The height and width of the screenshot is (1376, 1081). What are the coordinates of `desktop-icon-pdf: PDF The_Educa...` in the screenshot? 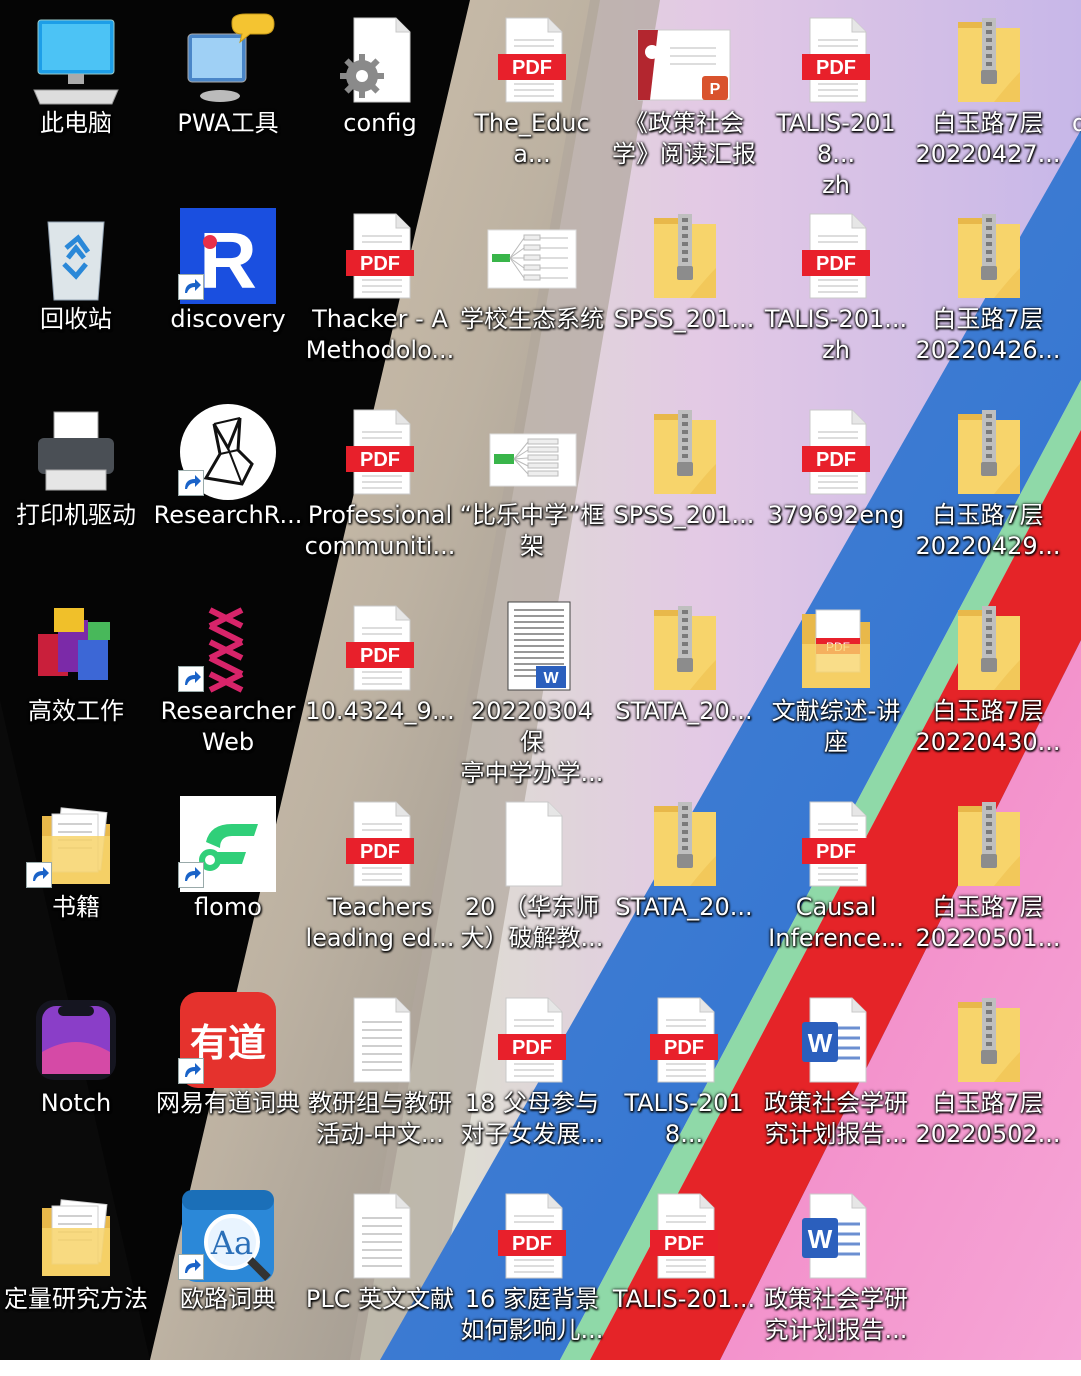 It's located at (532, 102).